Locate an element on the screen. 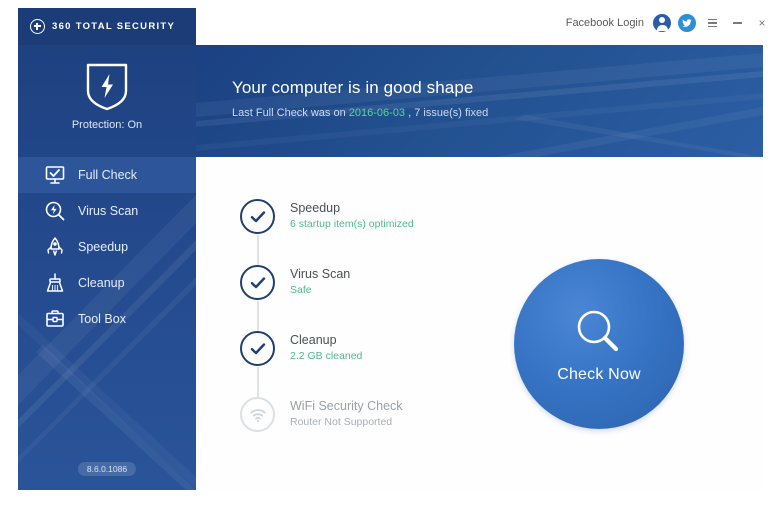  banner-subtitle-suffix: , 7 issue(s) fixed is located at coordinates (447, 113).